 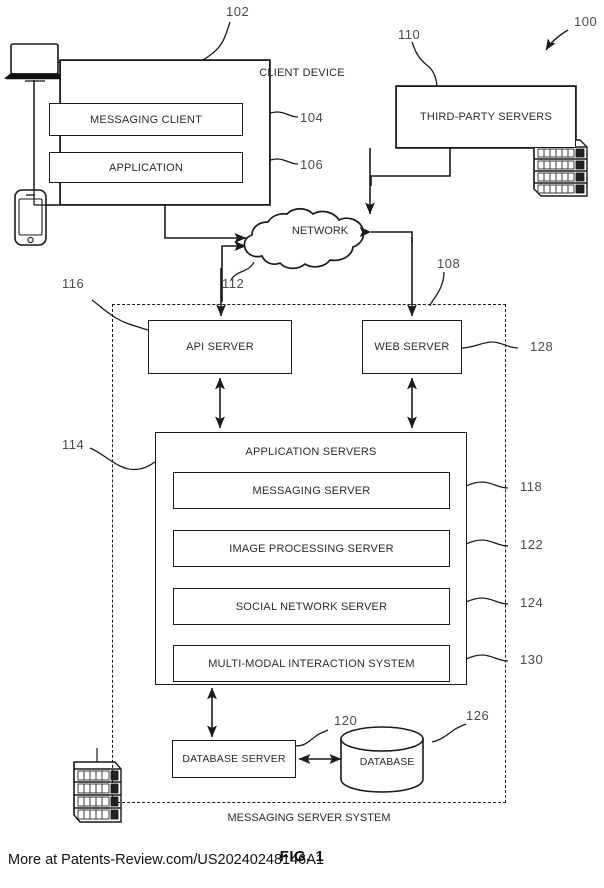 What do you see at coordinates (532, 602) in the screenshot?
I see `ref-numeral-124: 124` at bounding box center [532, 602].